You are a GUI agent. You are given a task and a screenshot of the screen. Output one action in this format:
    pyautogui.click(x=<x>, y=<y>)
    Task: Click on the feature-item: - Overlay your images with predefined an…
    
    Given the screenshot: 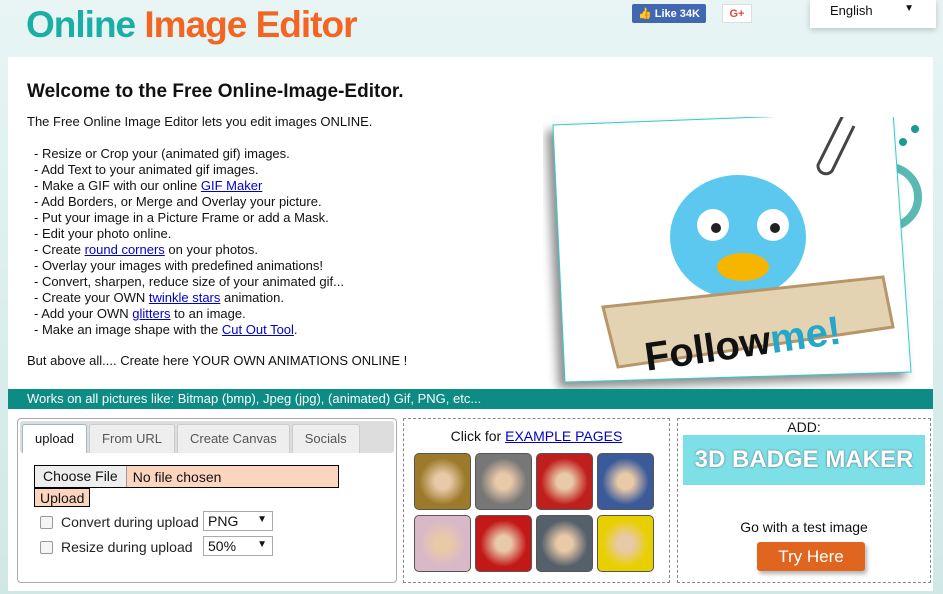 What is the action you would take?
    pyautogui.click(x=189, y=266)
    